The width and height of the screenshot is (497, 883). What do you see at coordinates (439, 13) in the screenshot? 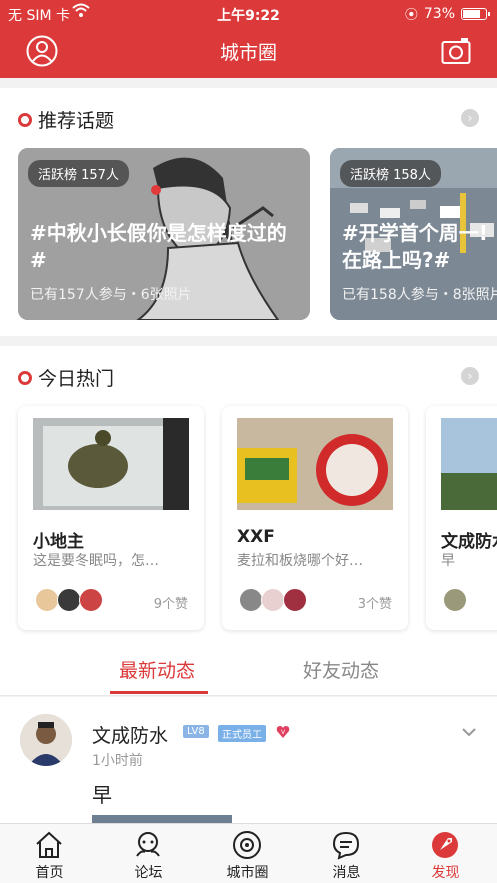
I see `battery-percent: 73%` at bounding box center [439, 13].